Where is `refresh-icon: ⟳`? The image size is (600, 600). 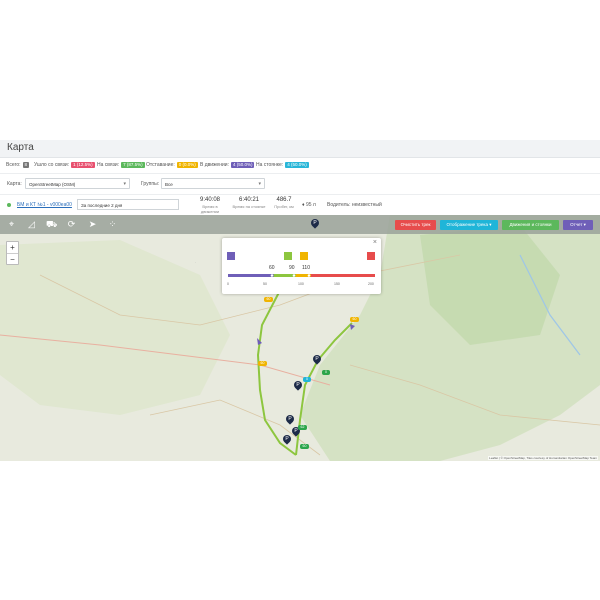
refresh-icon: ⟳ is located at coordinates (71, 224).